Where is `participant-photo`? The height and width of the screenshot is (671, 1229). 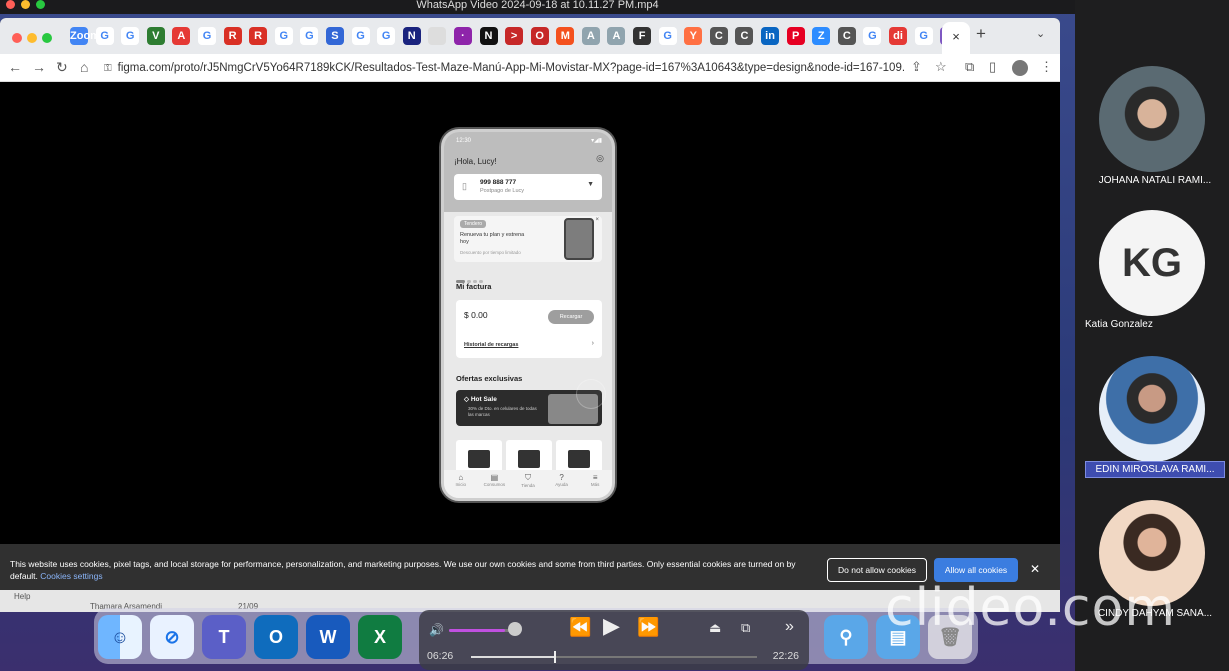
participant-photo is located at coordinates (1152, 409).